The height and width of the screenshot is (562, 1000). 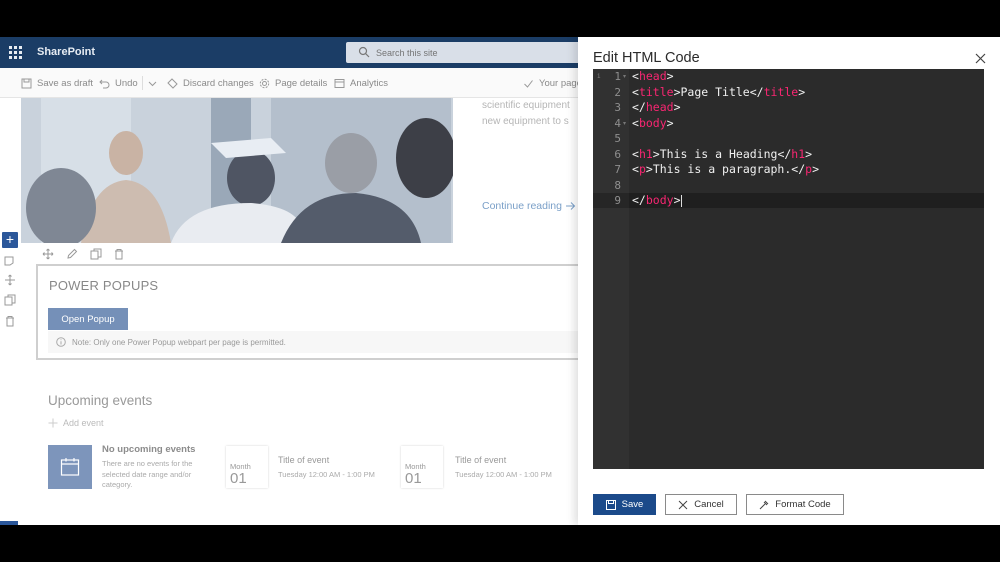 I want to click on gear-icon, so click(x=264, y=83).